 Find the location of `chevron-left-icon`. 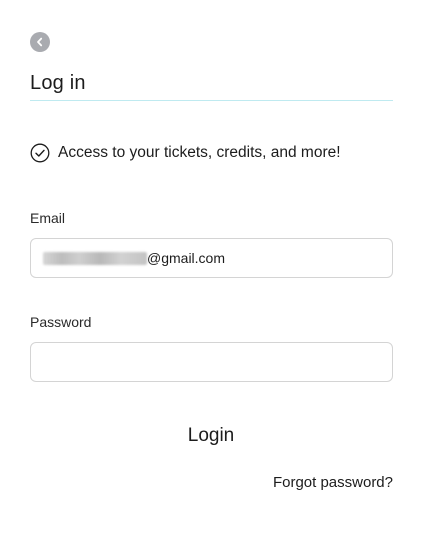

chevron-left-icon is located at coordinates (40, 42).